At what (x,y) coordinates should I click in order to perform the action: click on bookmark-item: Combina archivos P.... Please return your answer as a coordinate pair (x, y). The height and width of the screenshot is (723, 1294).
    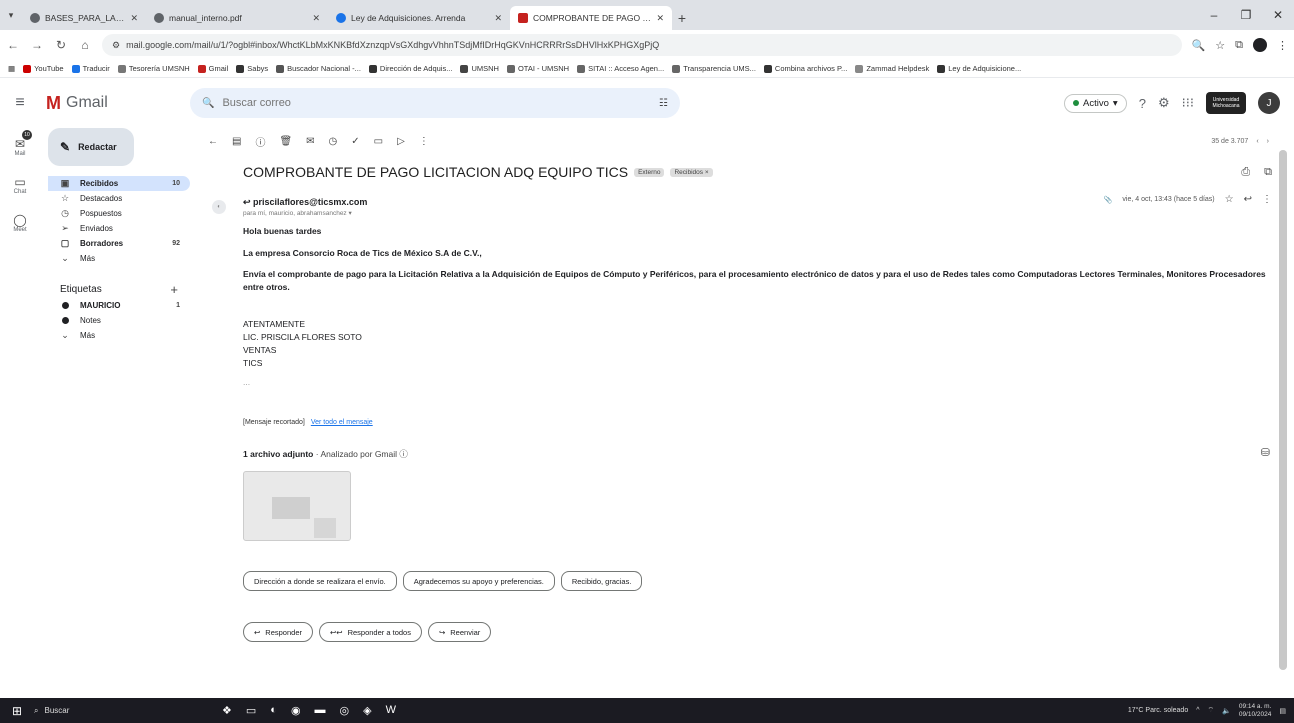
    Looking at the image, I should click on (805, 68).